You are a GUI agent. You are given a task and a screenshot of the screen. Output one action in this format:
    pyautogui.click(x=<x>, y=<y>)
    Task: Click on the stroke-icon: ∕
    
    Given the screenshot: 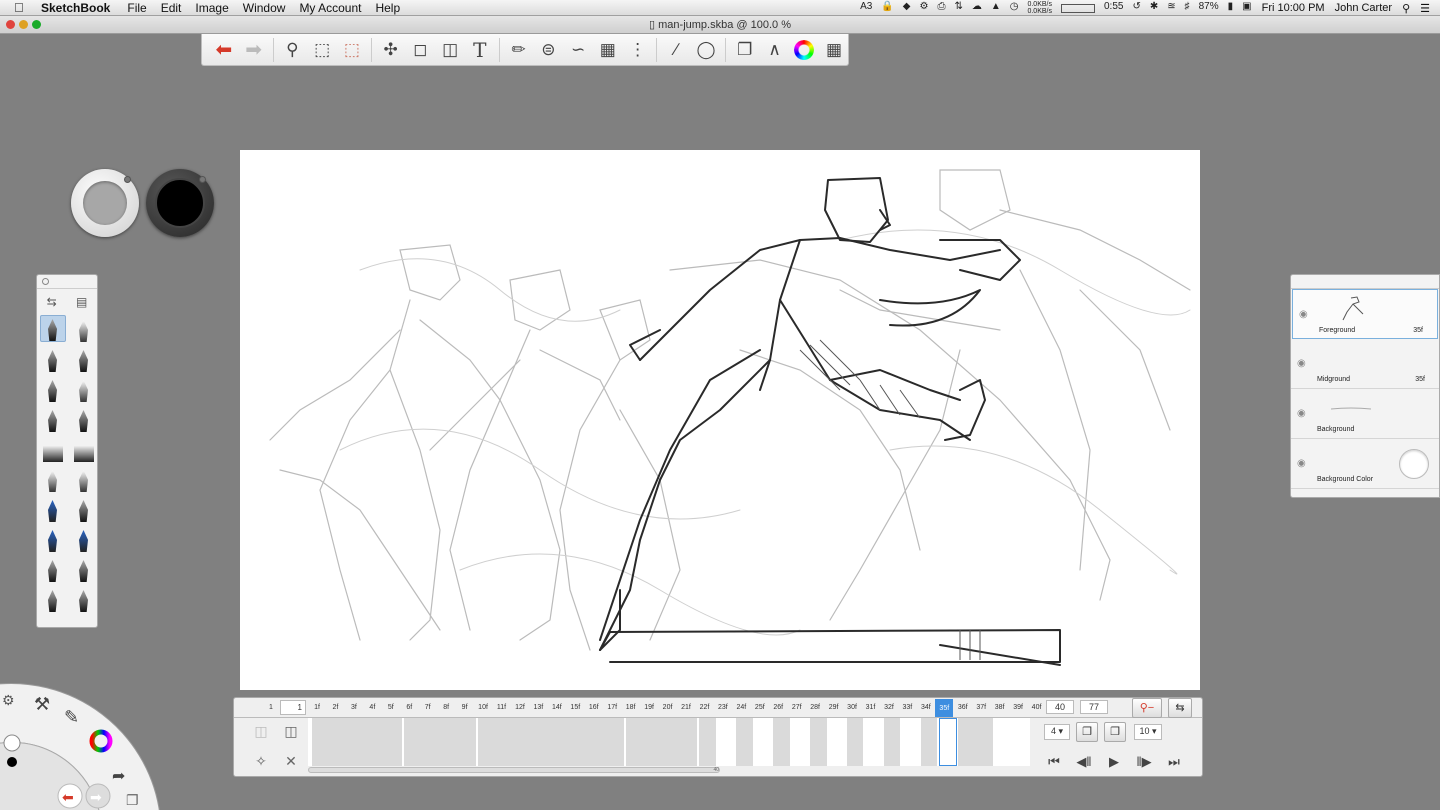 What is the action you would take?
    pyautogui.click(x=676, y=50)
    